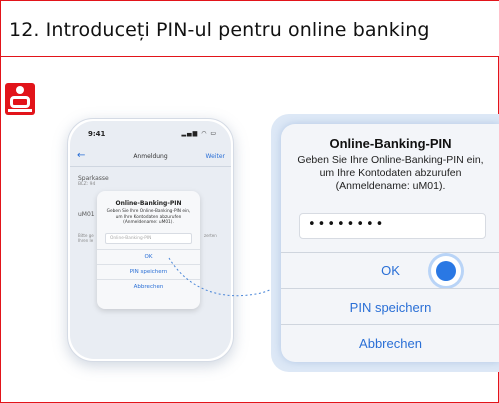 The width and height of the screenshot is (499, 403). What do you see at coordinates (97, 134) in the screenshot?
I see `status-time: 9:41` at bounding box center [97, 134].